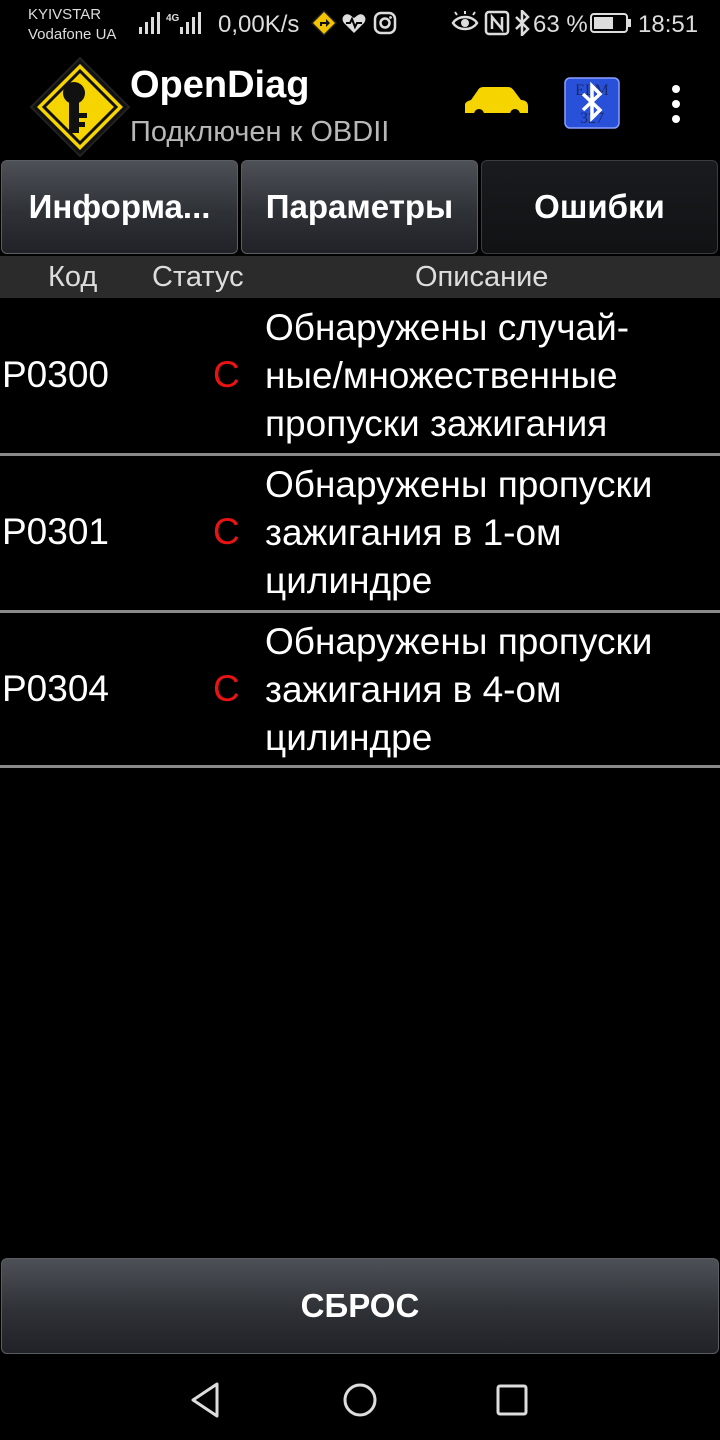  Describe the element at coordinates (259, 24) in the screenshot. I see `network-speed: 0,00K/s` at that location.